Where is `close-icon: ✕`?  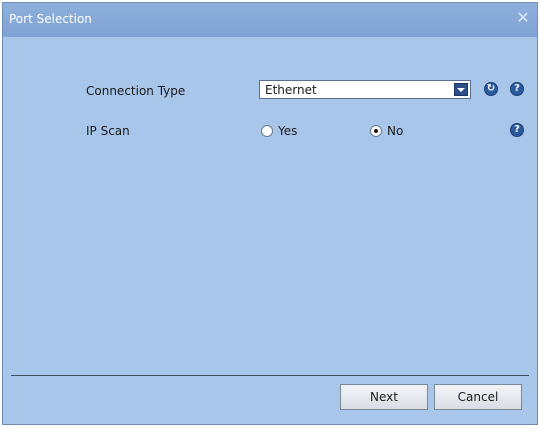 close-icon: ✕ is located at coordinates (523, 18).